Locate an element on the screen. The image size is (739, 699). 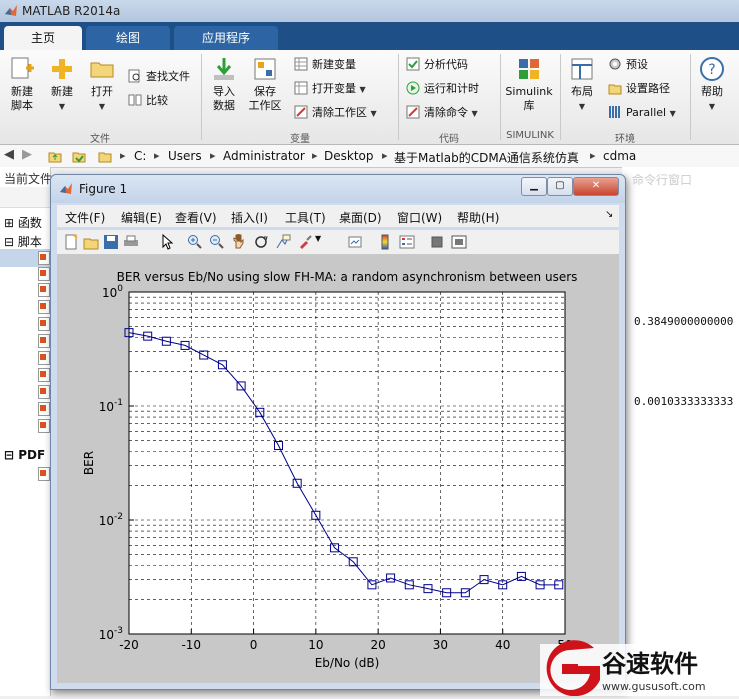
new-variable-button: 新建变量 is located at coordinates (325, 65).